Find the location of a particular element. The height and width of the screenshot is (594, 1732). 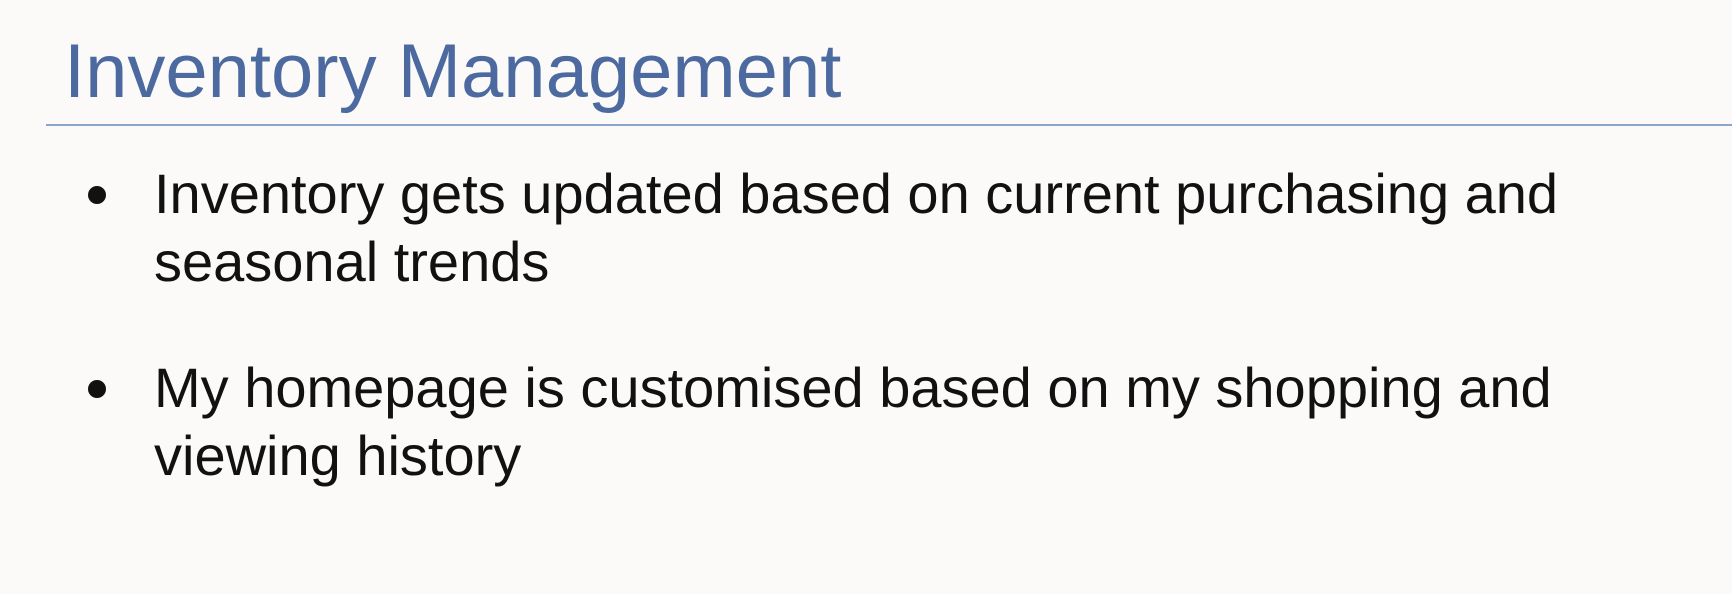

title-divider is located at coordinates (889, 125).